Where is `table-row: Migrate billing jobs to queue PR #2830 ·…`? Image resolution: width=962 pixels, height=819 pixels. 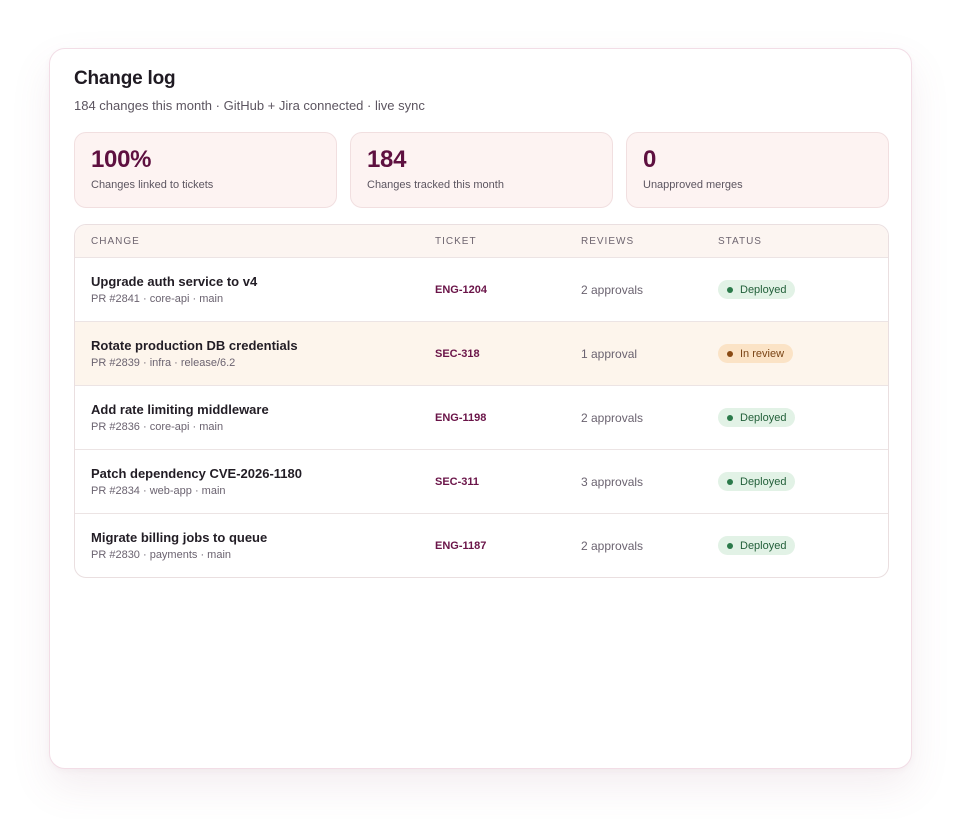 table-row: Migrate billing jobs to queue PR #2830 ·… is located at coordinates (481, 545).